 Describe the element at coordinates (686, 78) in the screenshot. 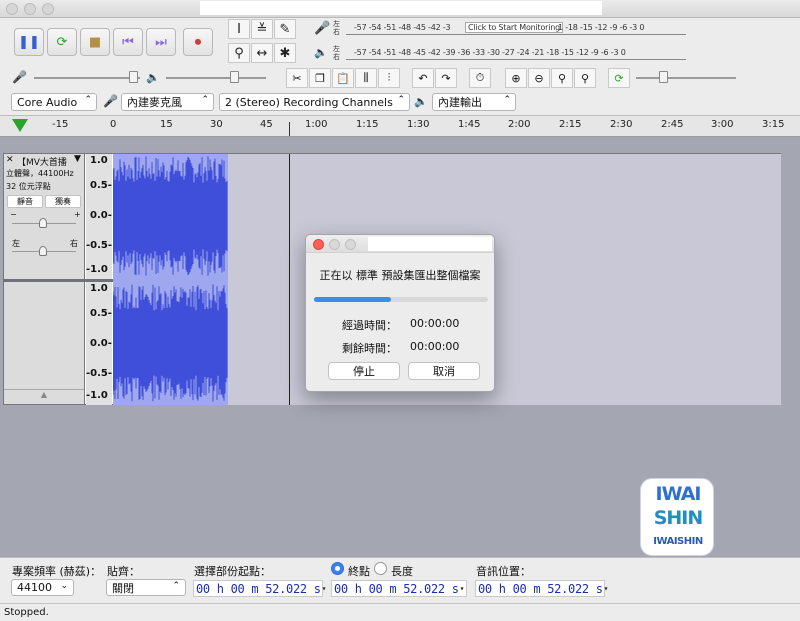

I see `play-speed-slider` at that location.